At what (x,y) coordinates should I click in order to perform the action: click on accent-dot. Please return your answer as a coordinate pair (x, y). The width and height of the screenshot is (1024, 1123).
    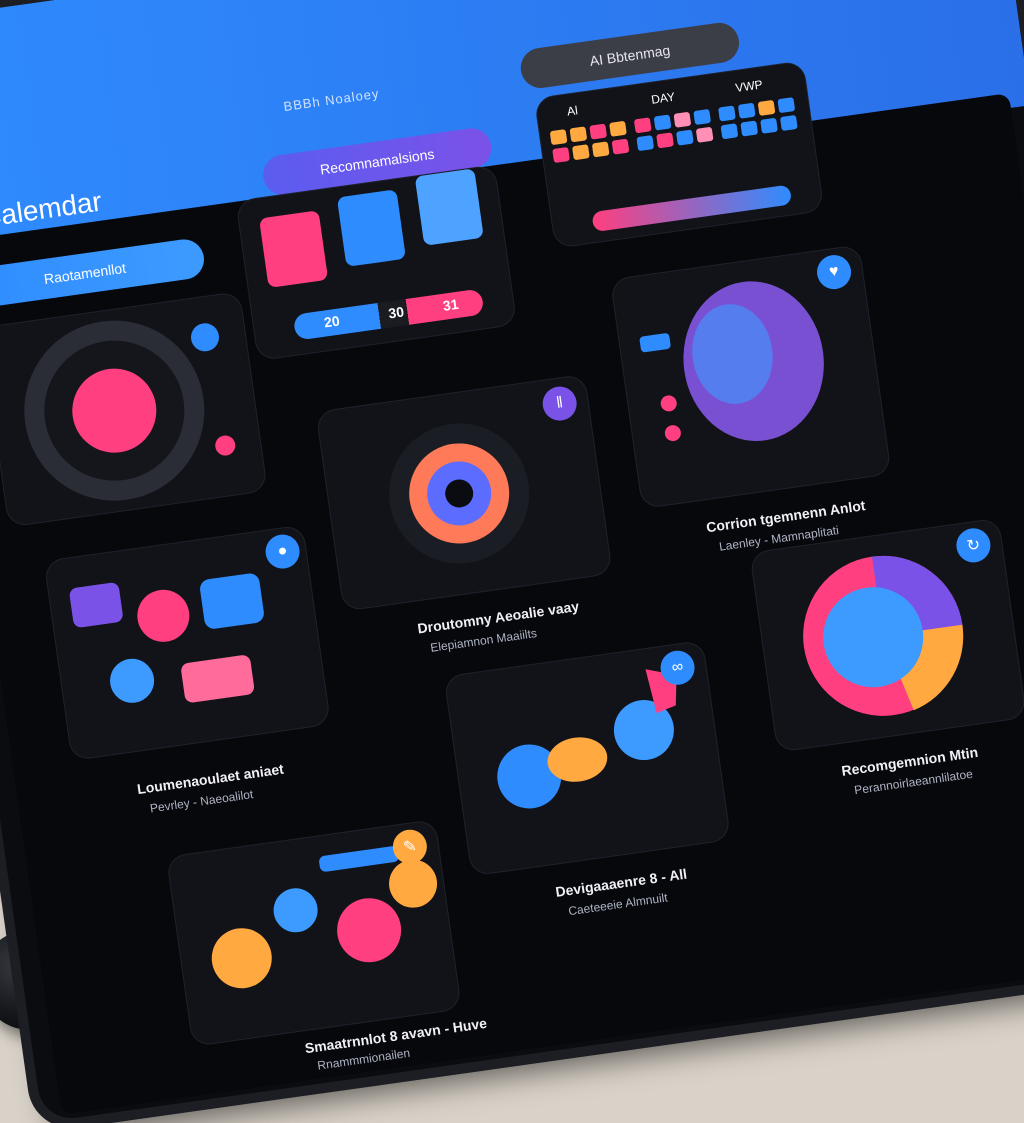
    Looking at the image, I should click on (225, 445).